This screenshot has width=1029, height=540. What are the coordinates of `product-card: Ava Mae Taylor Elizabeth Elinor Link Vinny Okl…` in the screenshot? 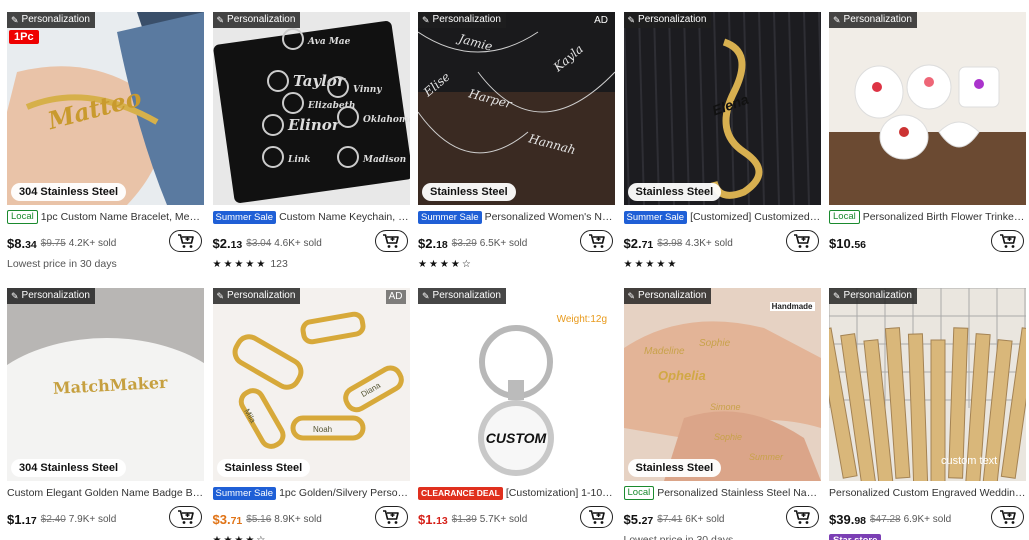 It's located at (311, 141).